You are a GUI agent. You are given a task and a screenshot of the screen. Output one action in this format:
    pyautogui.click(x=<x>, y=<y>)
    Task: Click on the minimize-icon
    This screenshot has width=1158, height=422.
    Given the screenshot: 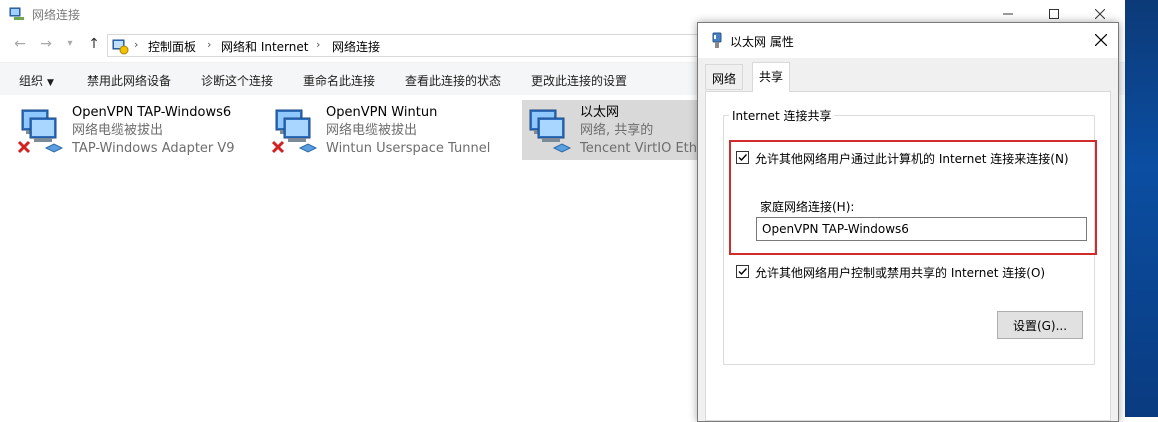 What is the action you would take?
    pyautogui.click(x=1008, y=14)
    